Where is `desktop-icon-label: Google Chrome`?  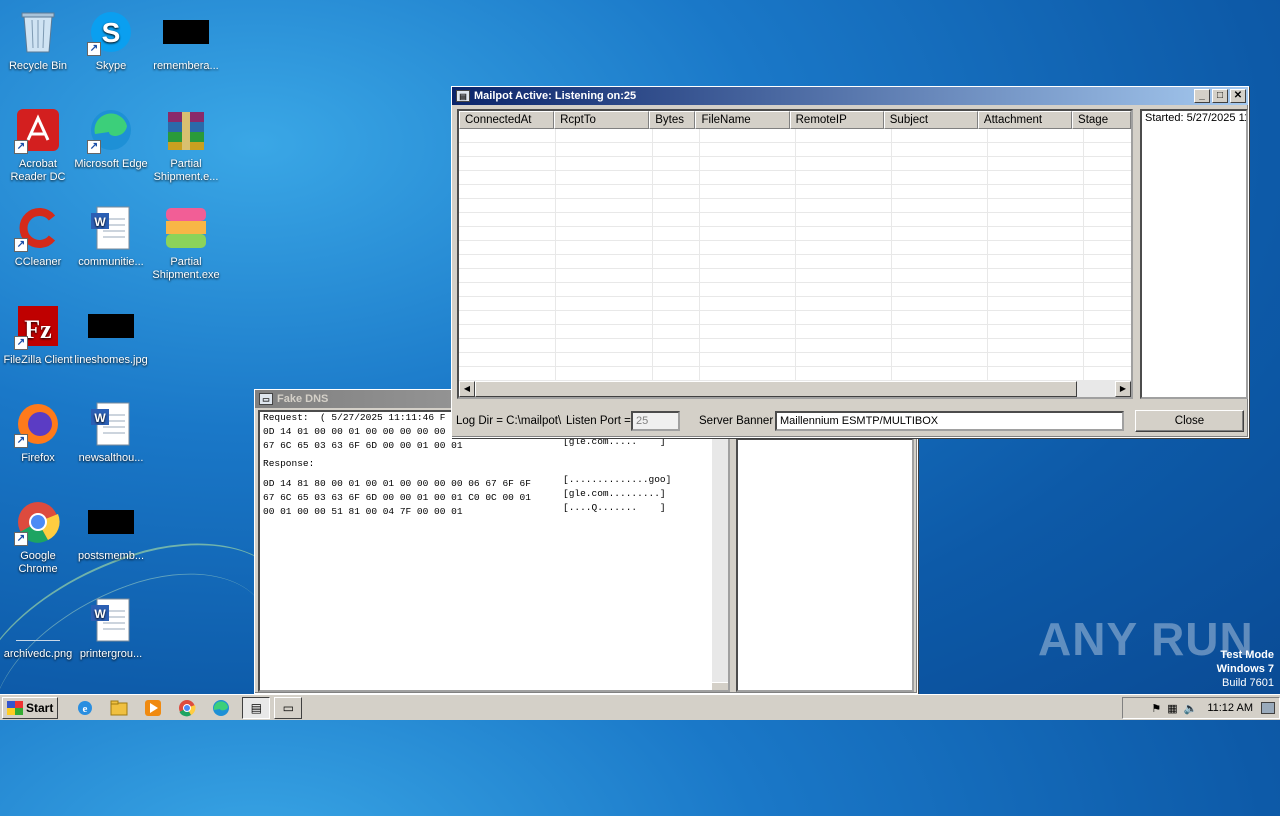
desktop-icon-label: Google Chrome is located at coordinates (38, 562).